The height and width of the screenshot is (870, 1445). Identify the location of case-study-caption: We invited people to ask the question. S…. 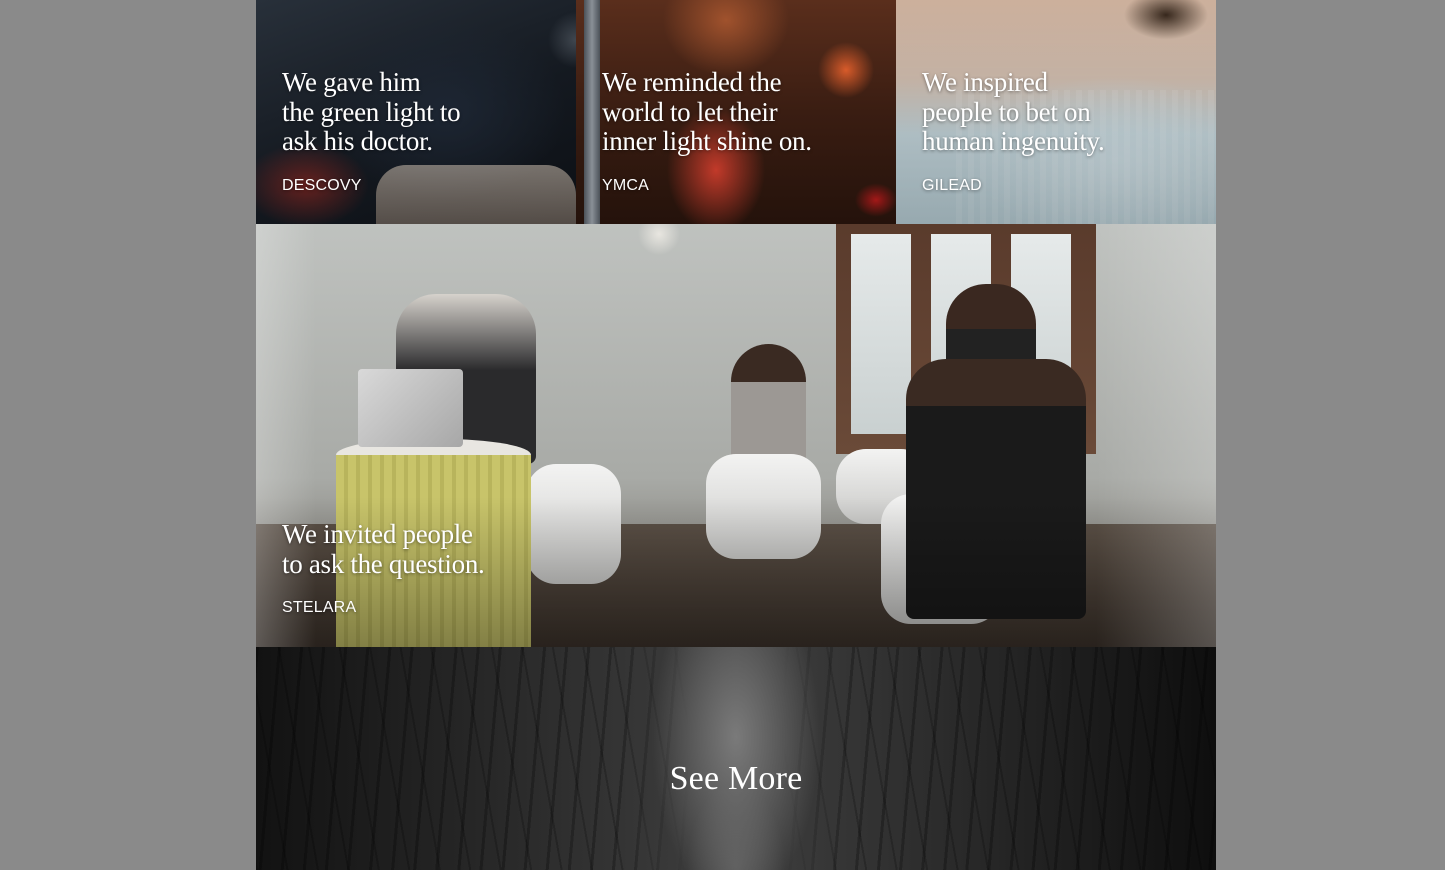
(383, 568).